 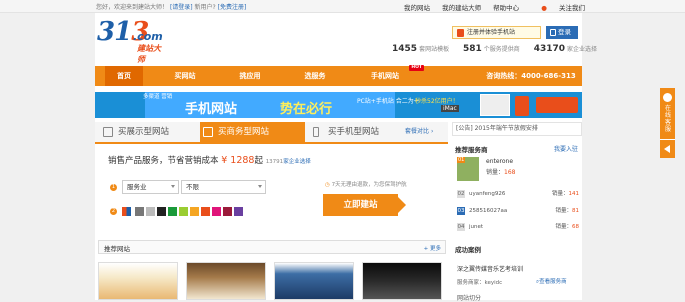 What do you see at coordinates (150, 187) in the screenshot?
I see `industry-select: 服务业` at bounding box center [150, 187].